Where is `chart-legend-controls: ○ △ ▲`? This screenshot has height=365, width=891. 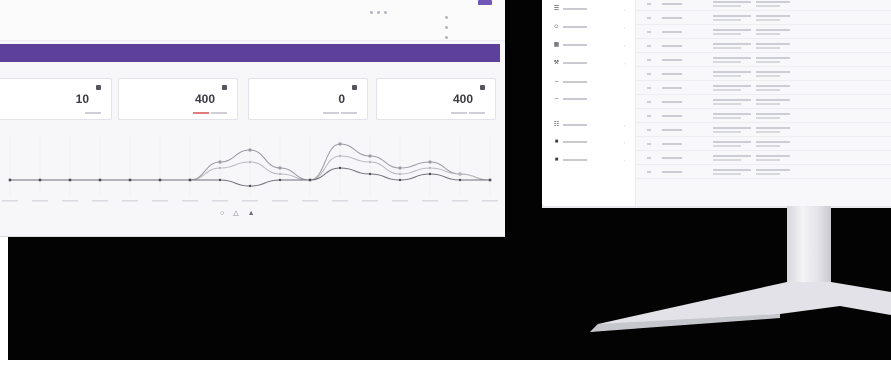
chart-legend-controls: ○ △ ▲ is located at coordinates (240, 214).